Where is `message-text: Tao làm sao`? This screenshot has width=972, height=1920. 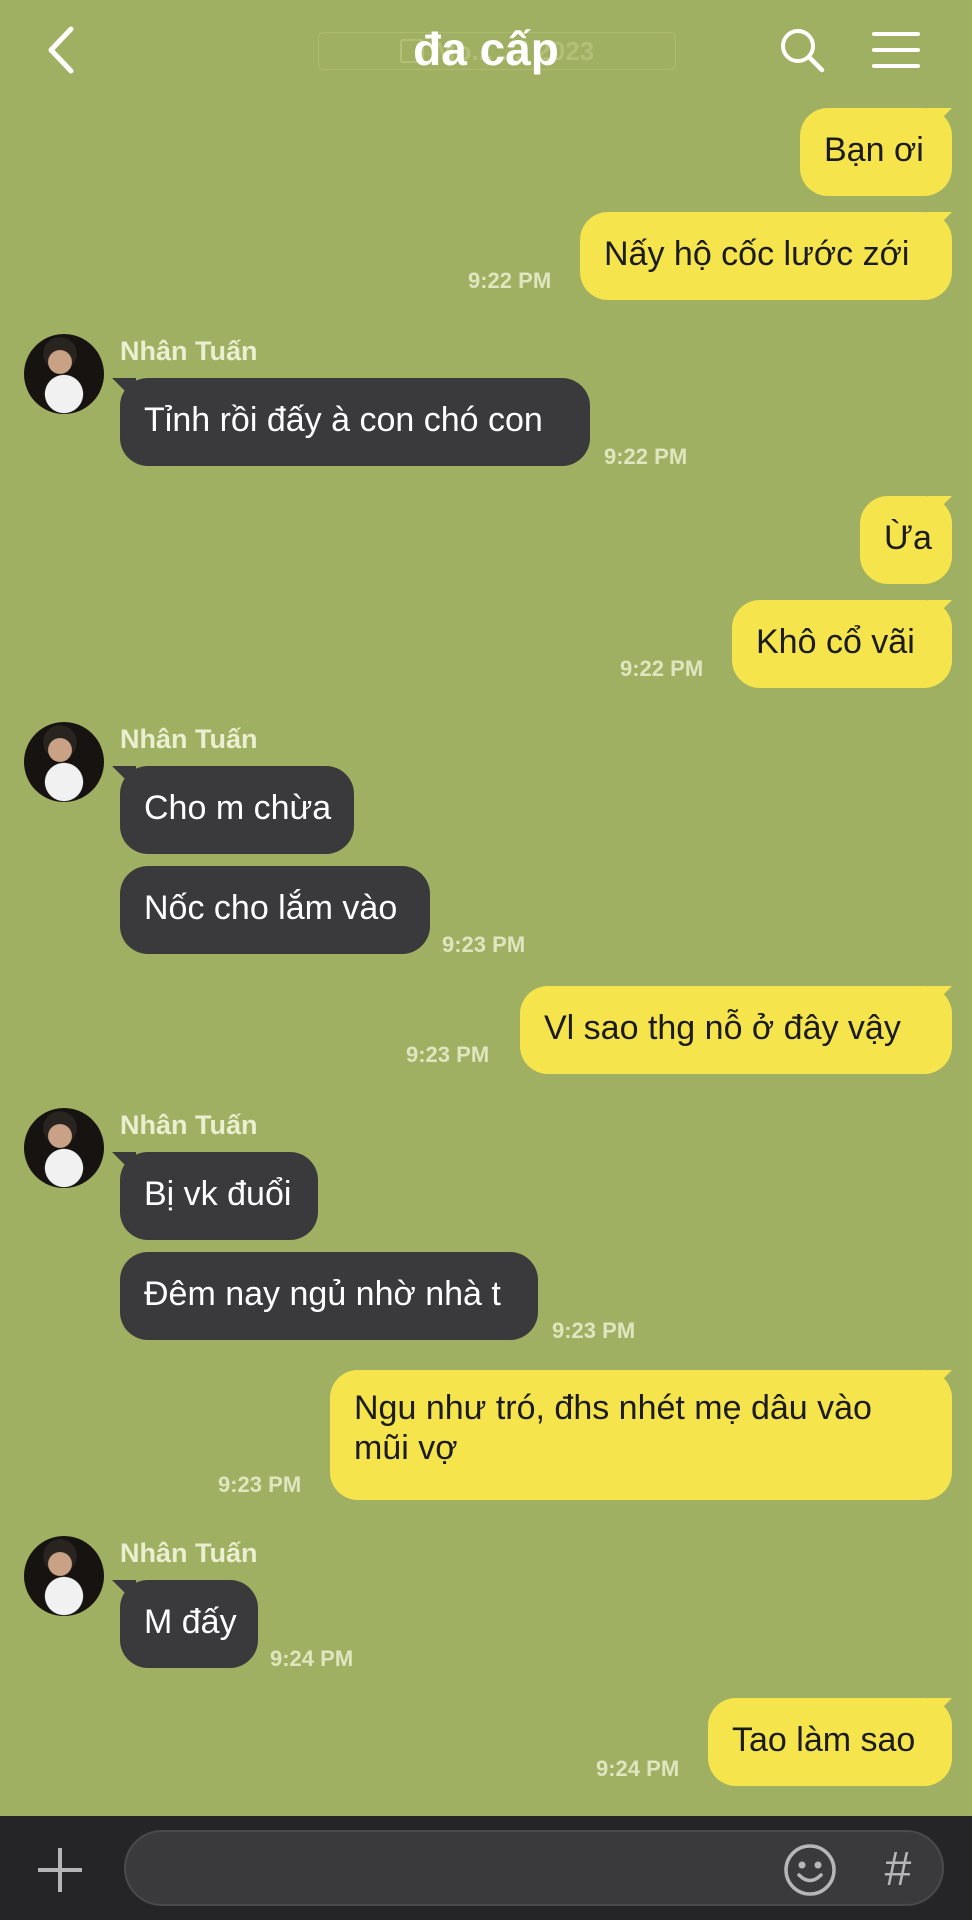 message-text: Tao làm sao is located at coordinates (824, 1740).